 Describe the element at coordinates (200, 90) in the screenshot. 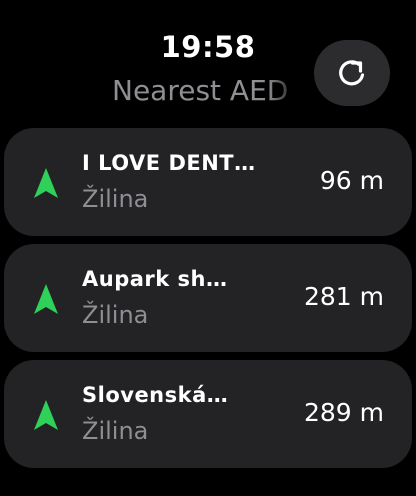

I see `page-title: Nearest AED` at that location.